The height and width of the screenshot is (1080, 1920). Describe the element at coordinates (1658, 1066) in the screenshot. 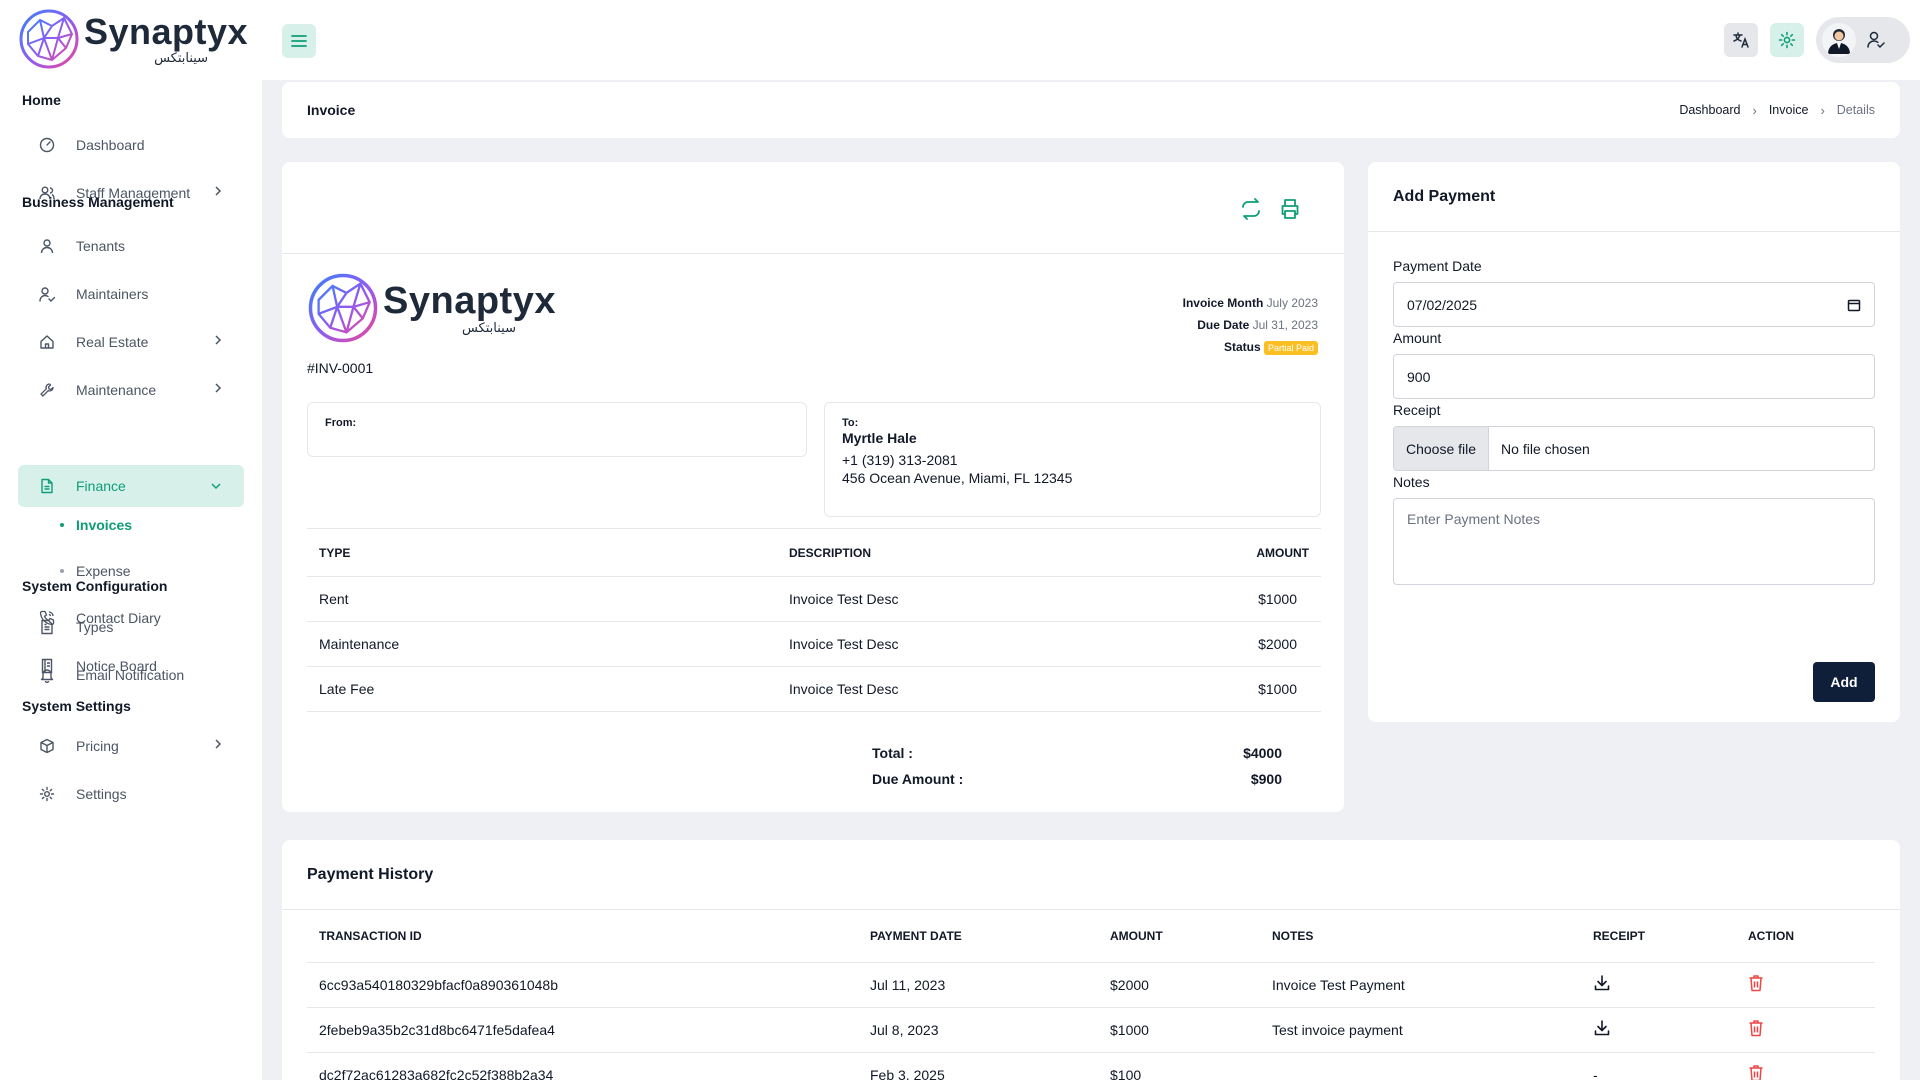

I see `receipt-none: -` at that location.